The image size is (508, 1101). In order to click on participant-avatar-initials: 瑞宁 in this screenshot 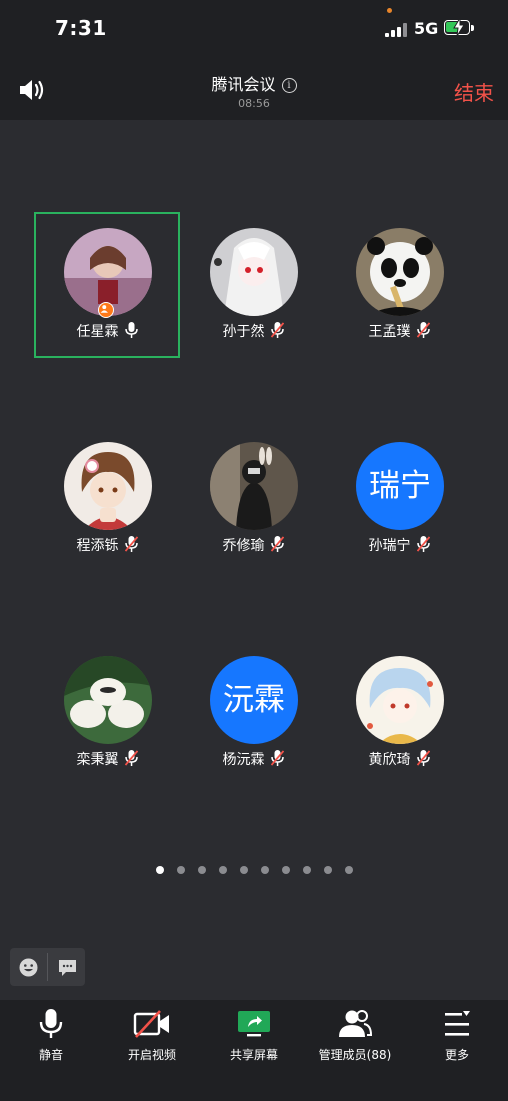, I will do `click(400, 486)`.